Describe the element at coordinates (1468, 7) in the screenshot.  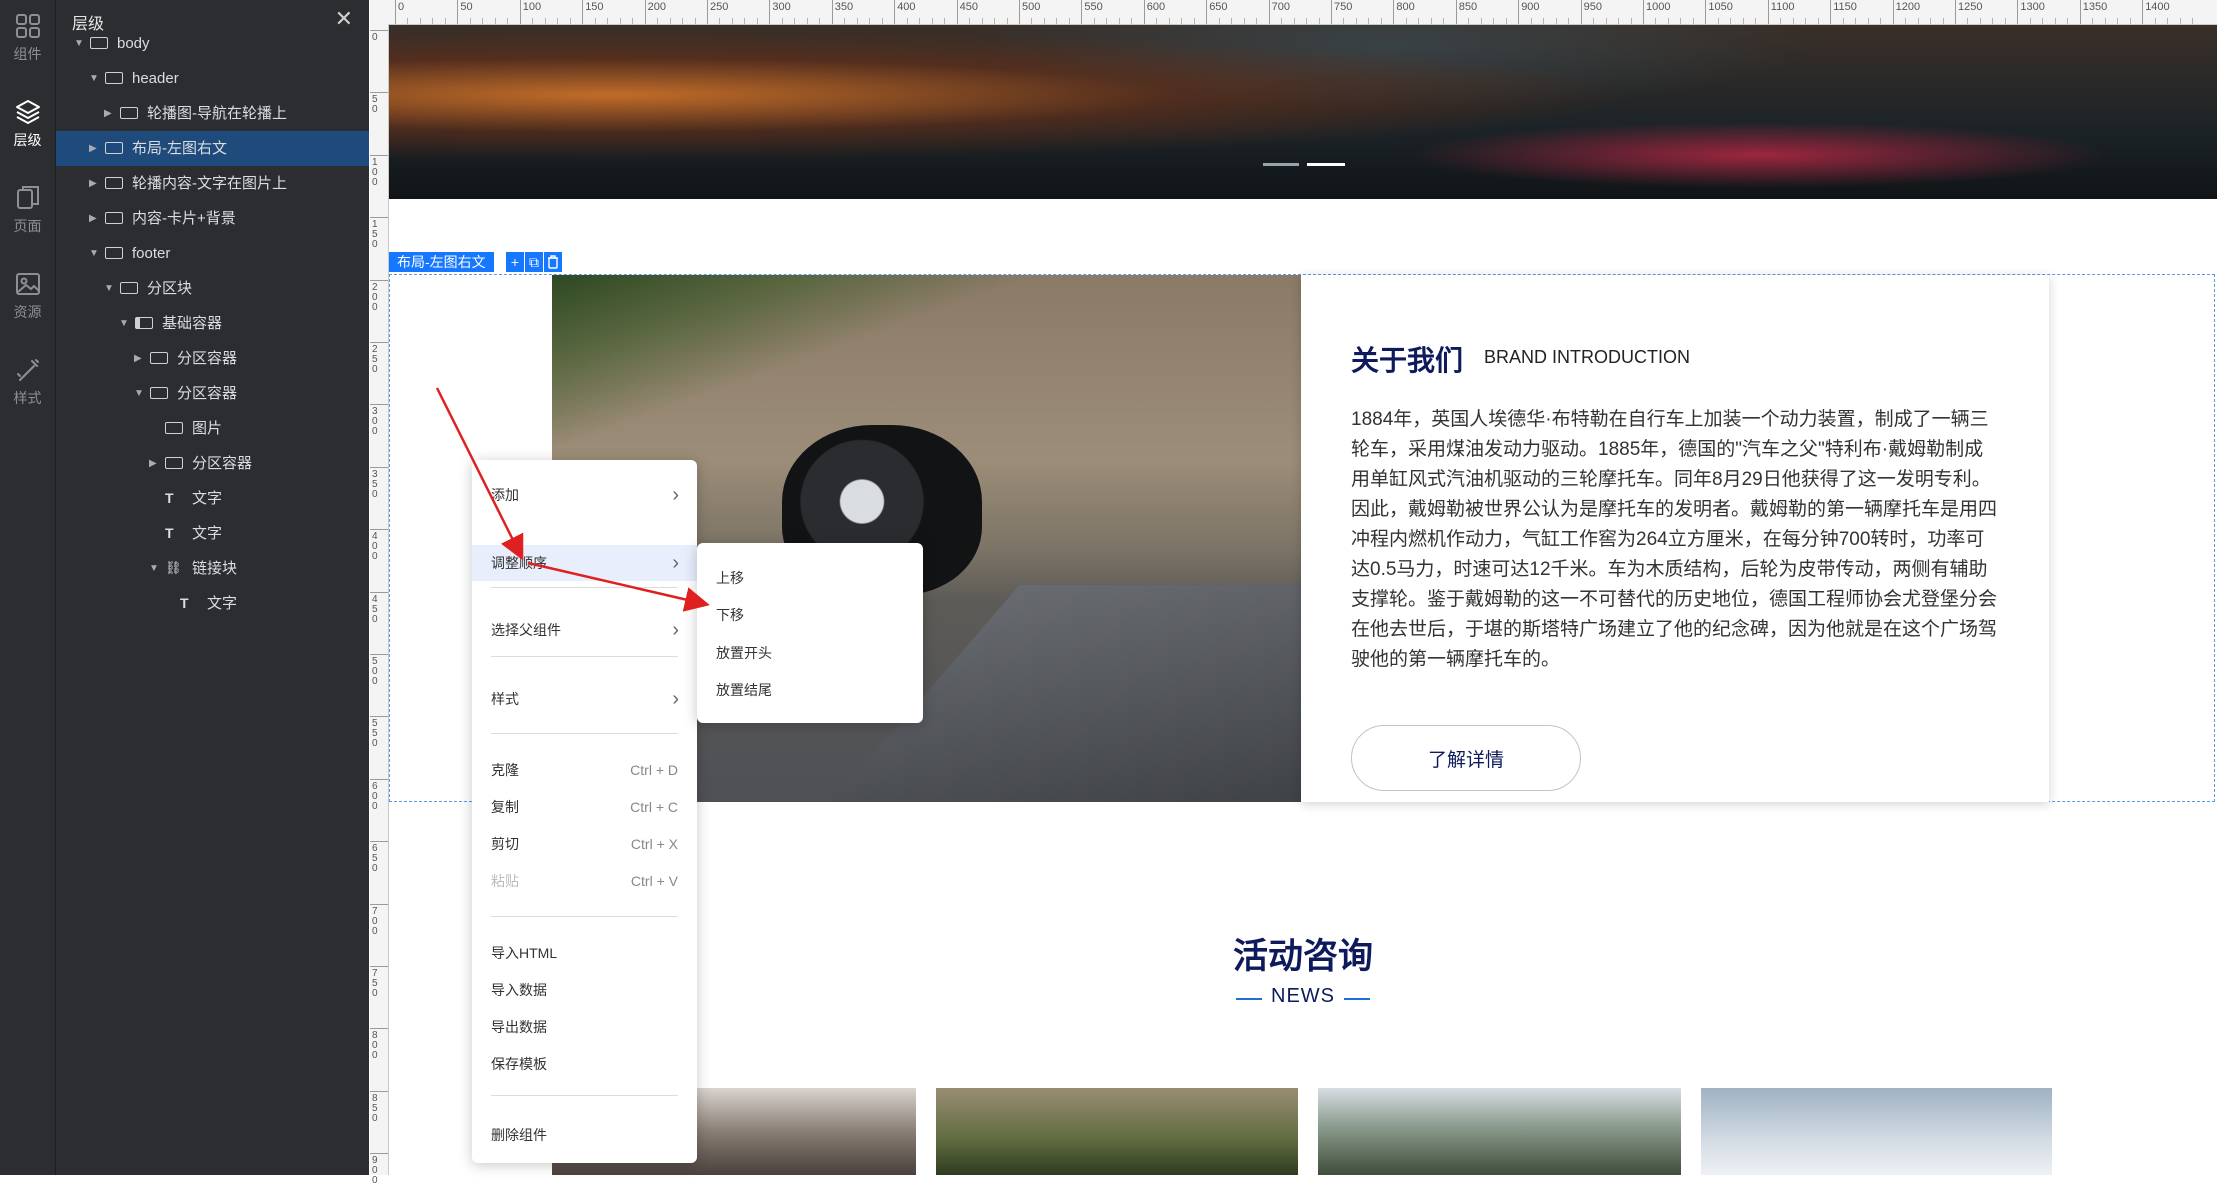
I see `ruler-label: 850` at that location.